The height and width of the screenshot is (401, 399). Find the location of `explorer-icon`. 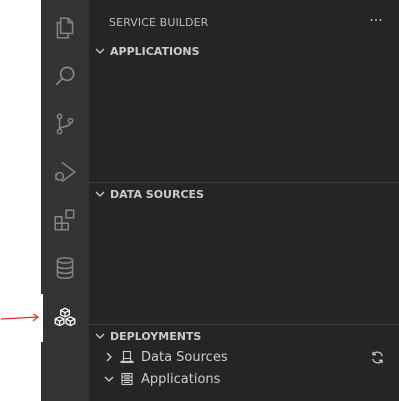

explorer-icon is located at coordinates (65, 28).